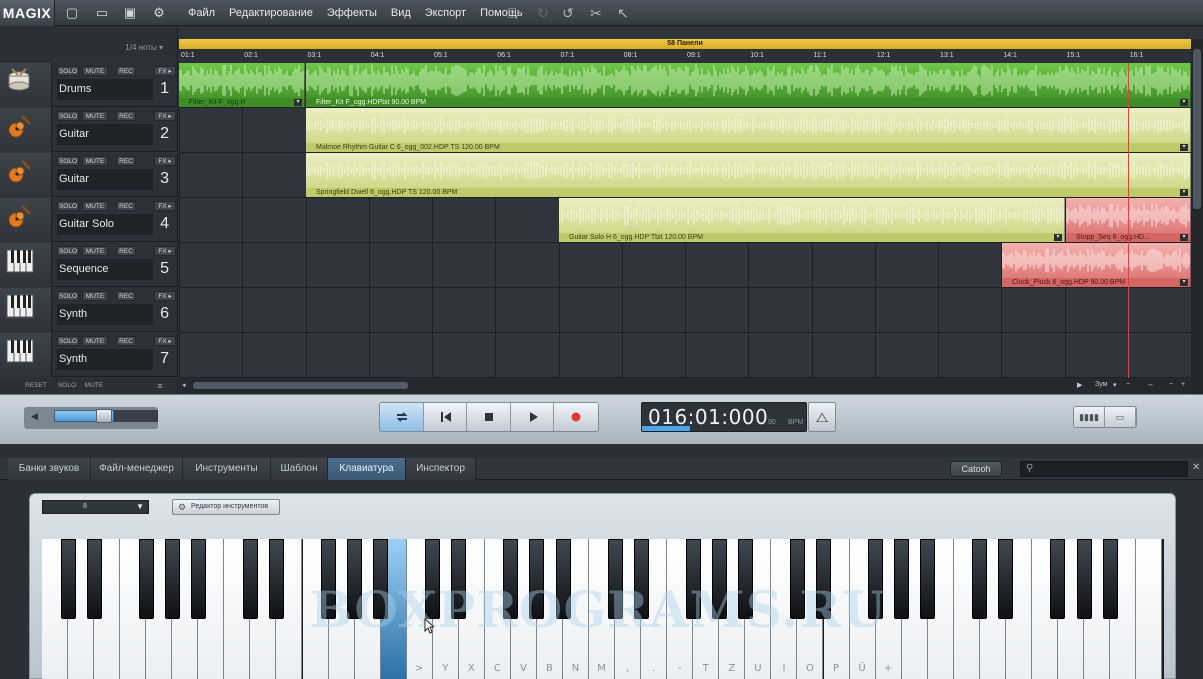 This screenshot has width=1203, height=679. Describe the element at coordinates (489, 417) in the screenshot. I see `stop-button` at that location.